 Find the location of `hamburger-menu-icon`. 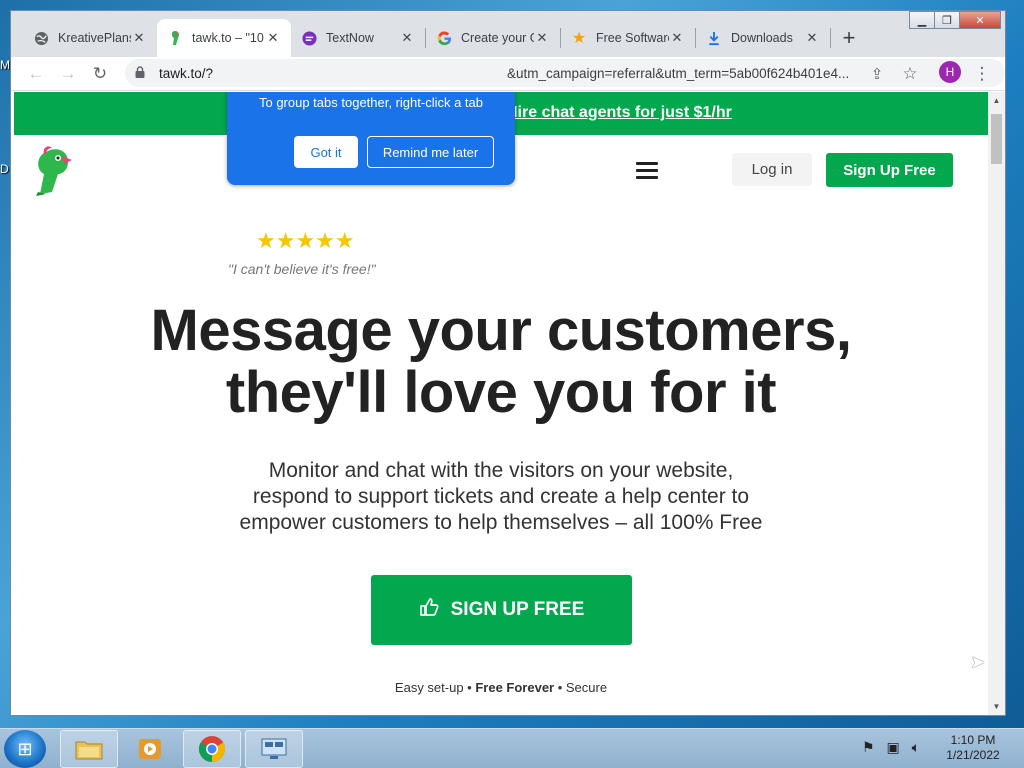

hamburger-menu-icon is located at coordinates (647, 170).